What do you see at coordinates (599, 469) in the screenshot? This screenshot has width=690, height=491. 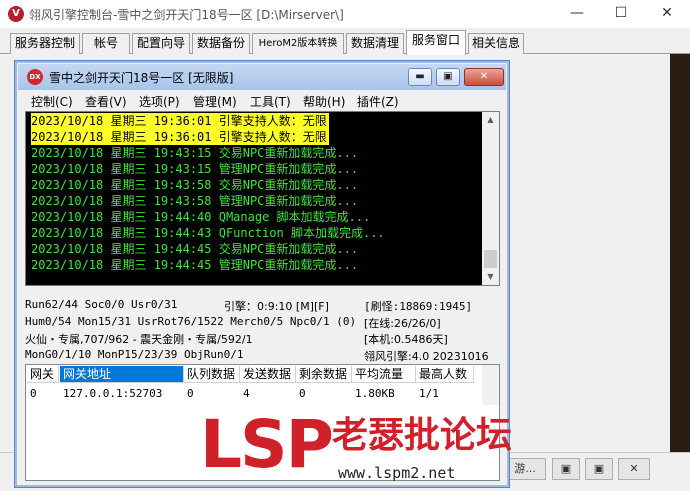 I see `taskbar-max-button: ▣` at bounding box center [599, 469].